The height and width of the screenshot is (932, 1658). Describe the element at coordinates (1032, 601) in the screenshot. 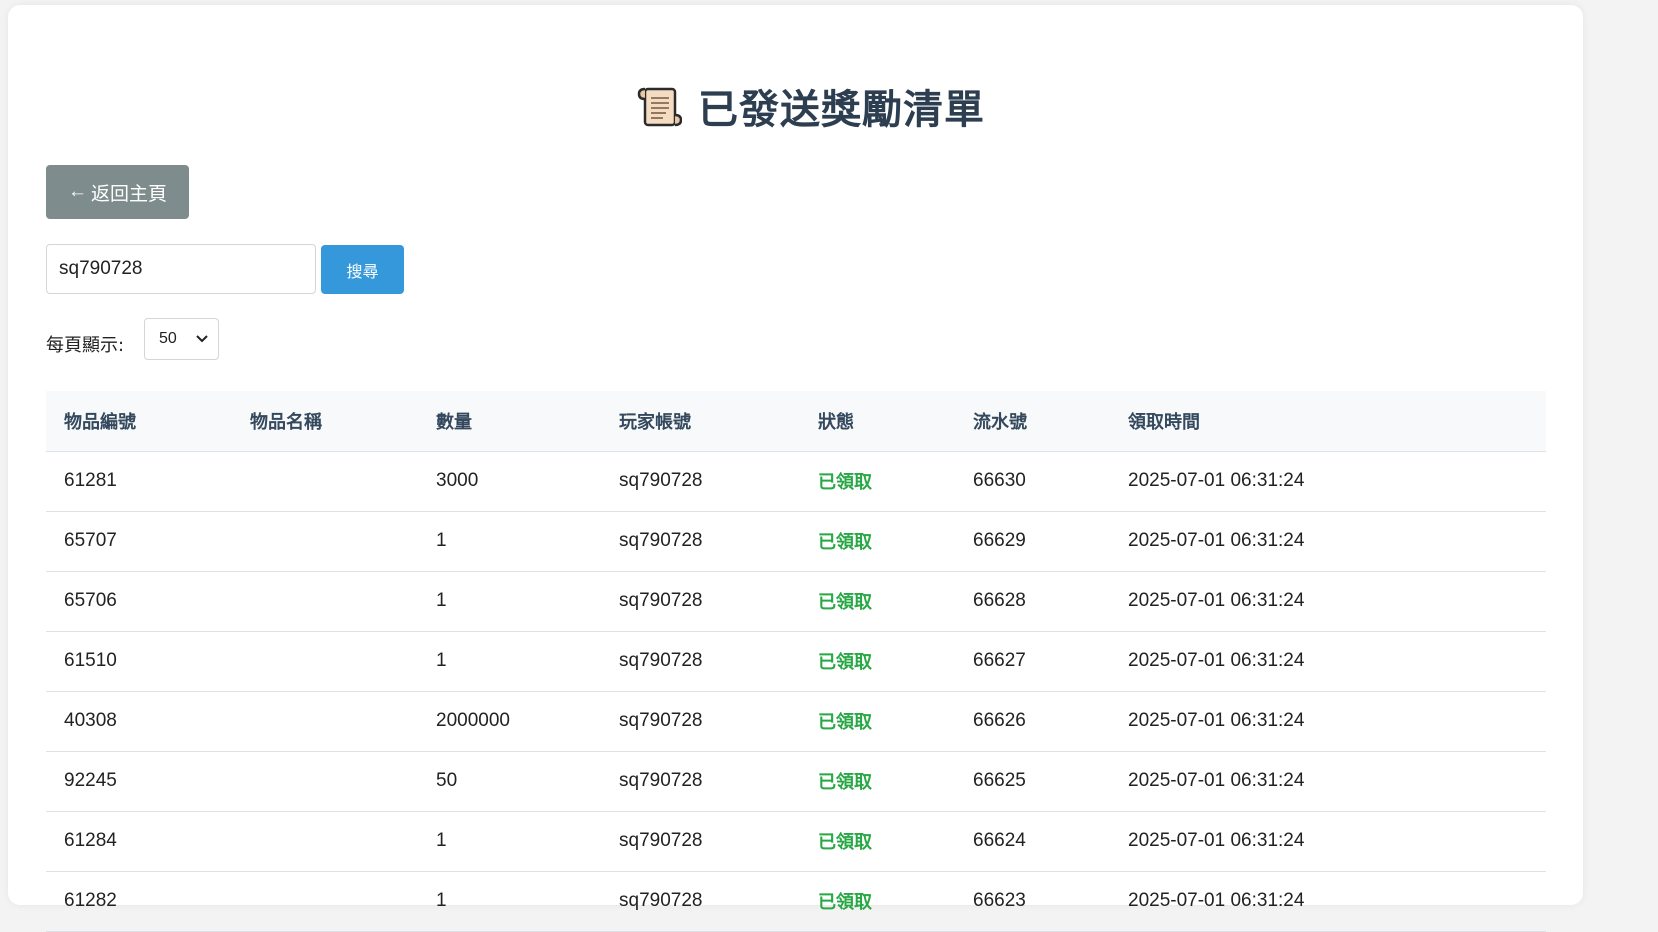

I see `cell-serial: 66628` at that location.